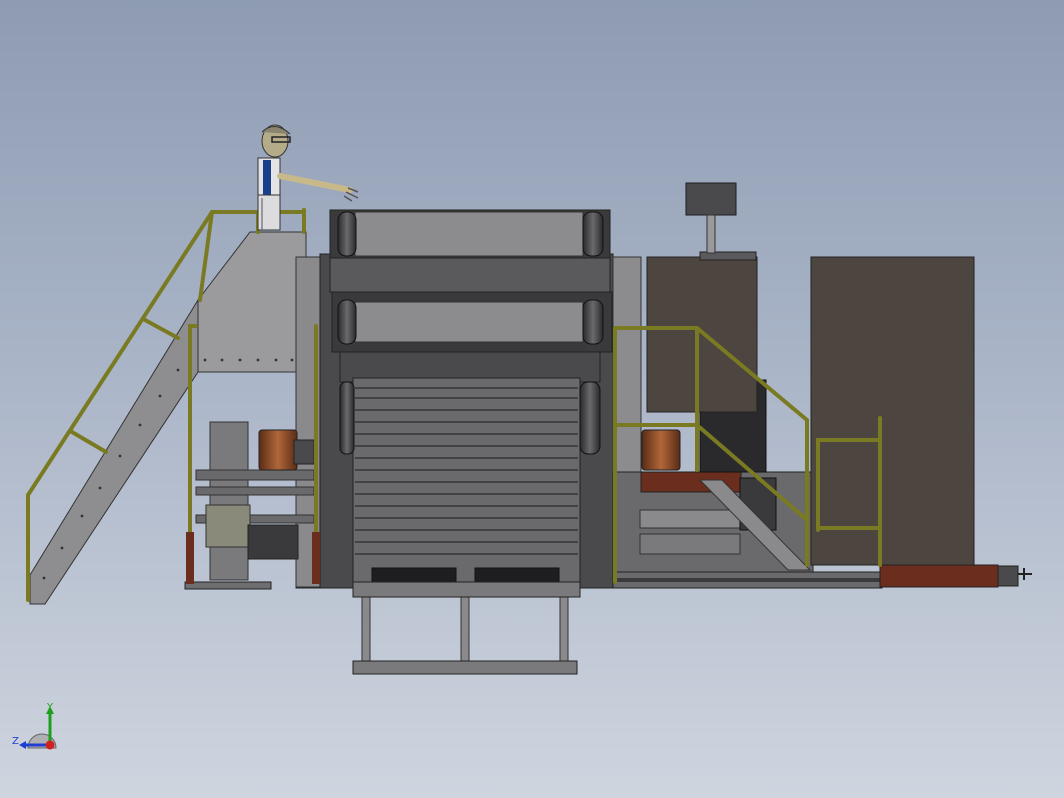 This screenshot has width=1064, height=798. I want to click on tall-enclosure, so click(892, 411).